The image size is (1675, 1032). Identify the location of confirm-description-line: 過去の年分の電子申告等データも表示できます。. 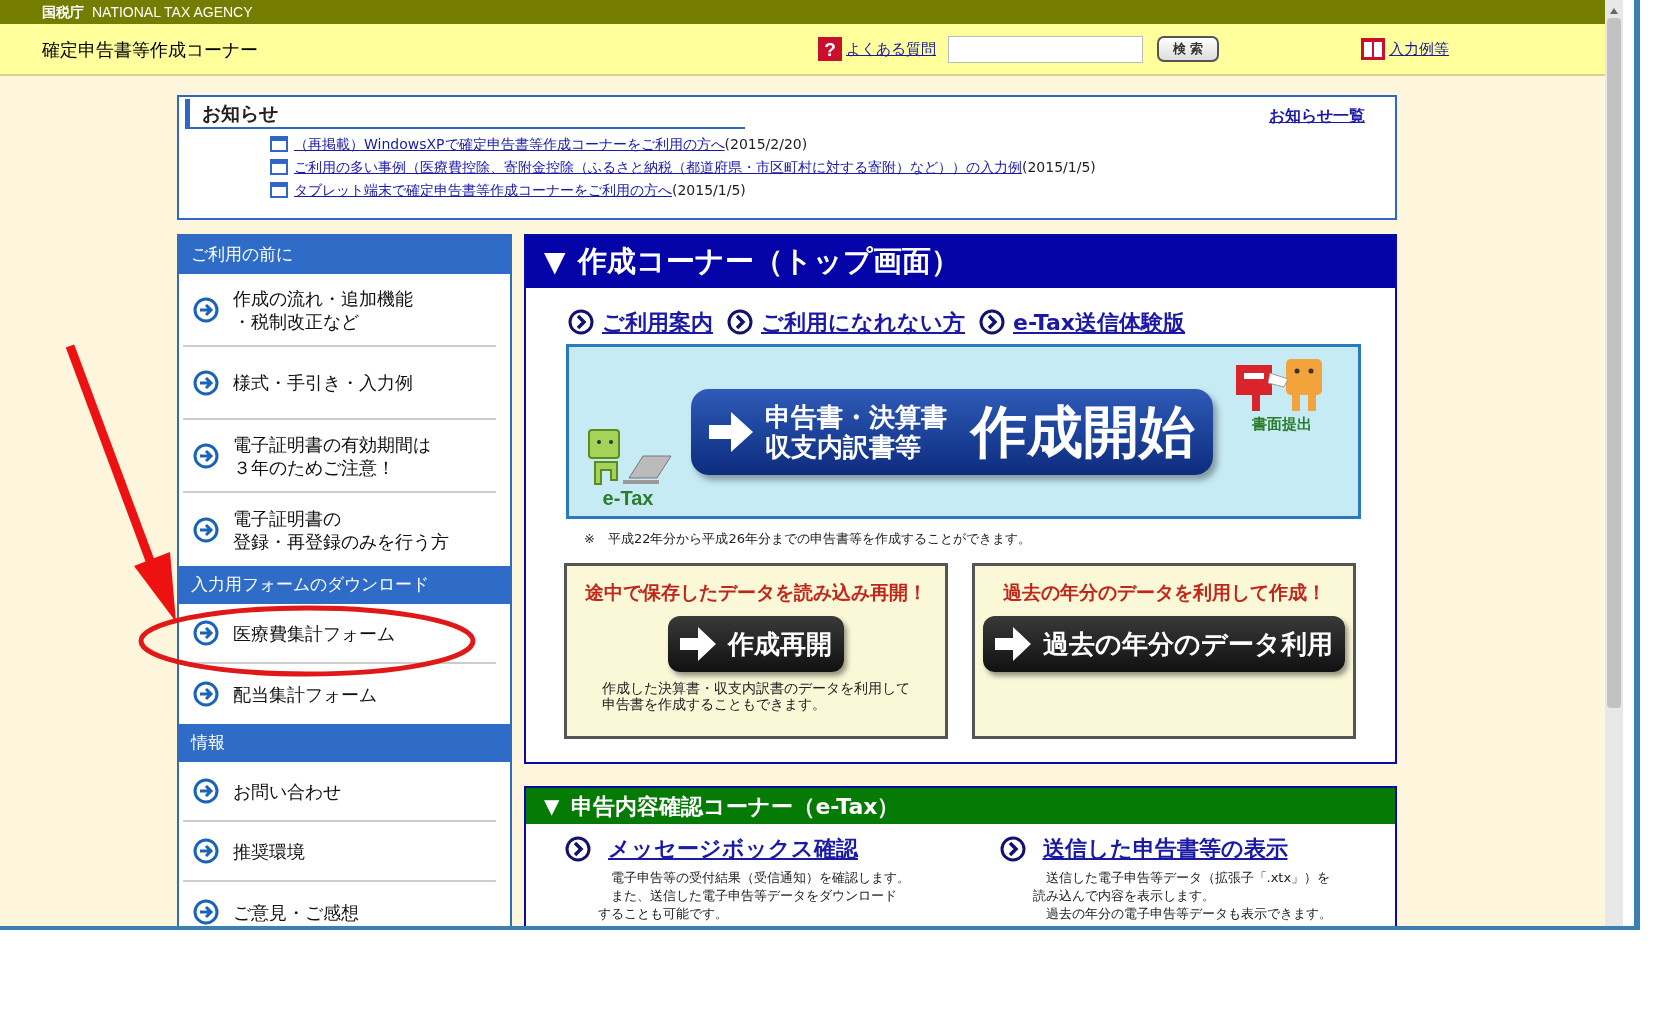
(1188, 914).